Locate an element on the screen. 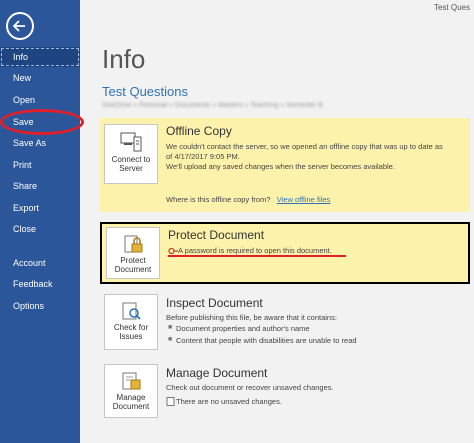  sidebar-item-new: New is located at coordinates (40, 78).